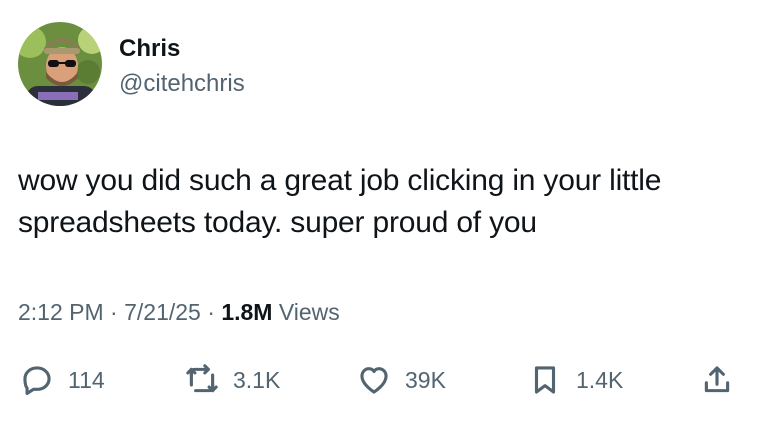 The width and height of the screenshot is (760, 433). What do you see at coordinates (246, 312) in the screenshot?
I see `views-count: 1.8M` at bounding box center [246, 312].